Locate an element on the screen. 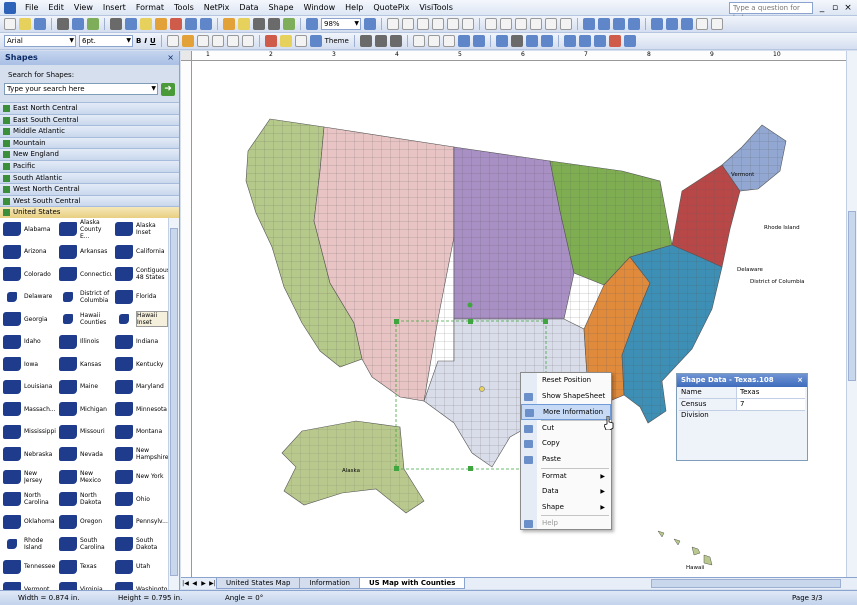 The image size is (857, 605). new-icon is located at coordinates (10, 24).